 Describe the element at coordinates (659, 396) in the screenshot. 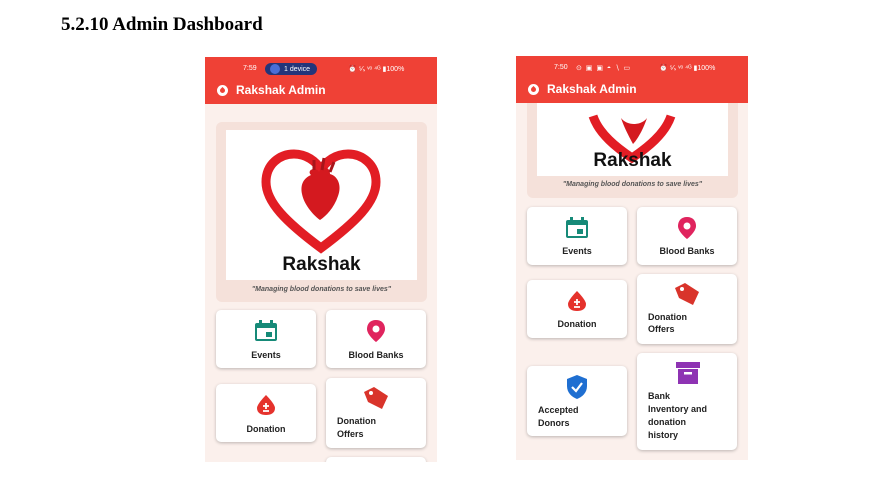

I see `bank-inventory-label-1: Bank` at that location.